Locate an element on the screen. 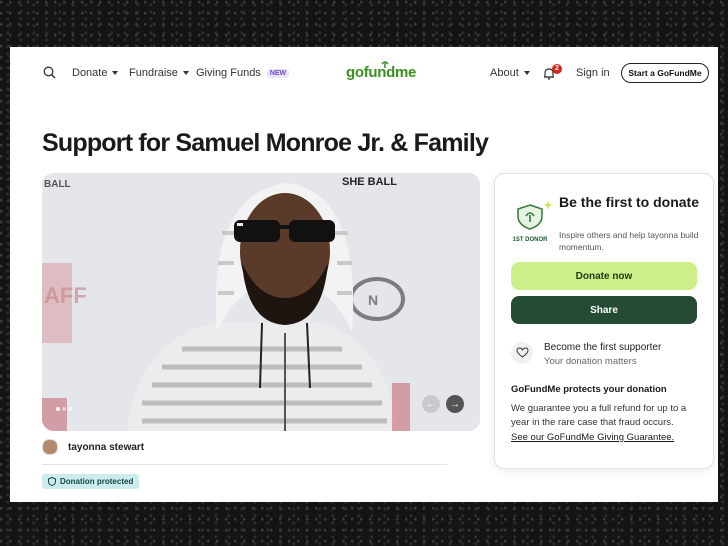 The image size is (728, 546). share-label: Share is located at coordinates (604, 310).